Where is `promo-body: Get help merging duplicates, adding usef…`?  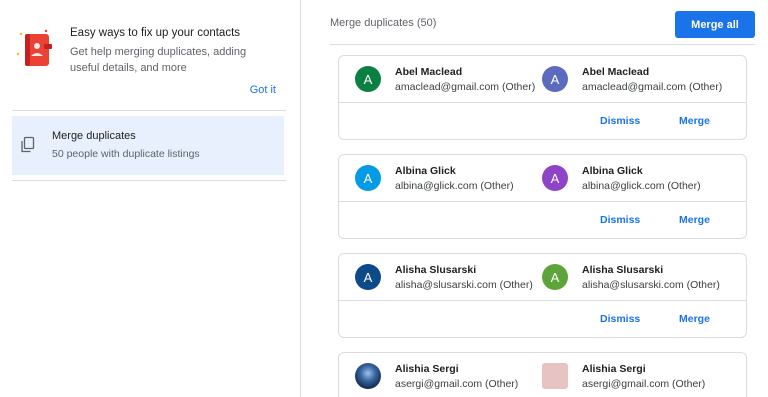 promo-body: Get help merging duplicates, adding usef… is located at coordinates (158, 60).